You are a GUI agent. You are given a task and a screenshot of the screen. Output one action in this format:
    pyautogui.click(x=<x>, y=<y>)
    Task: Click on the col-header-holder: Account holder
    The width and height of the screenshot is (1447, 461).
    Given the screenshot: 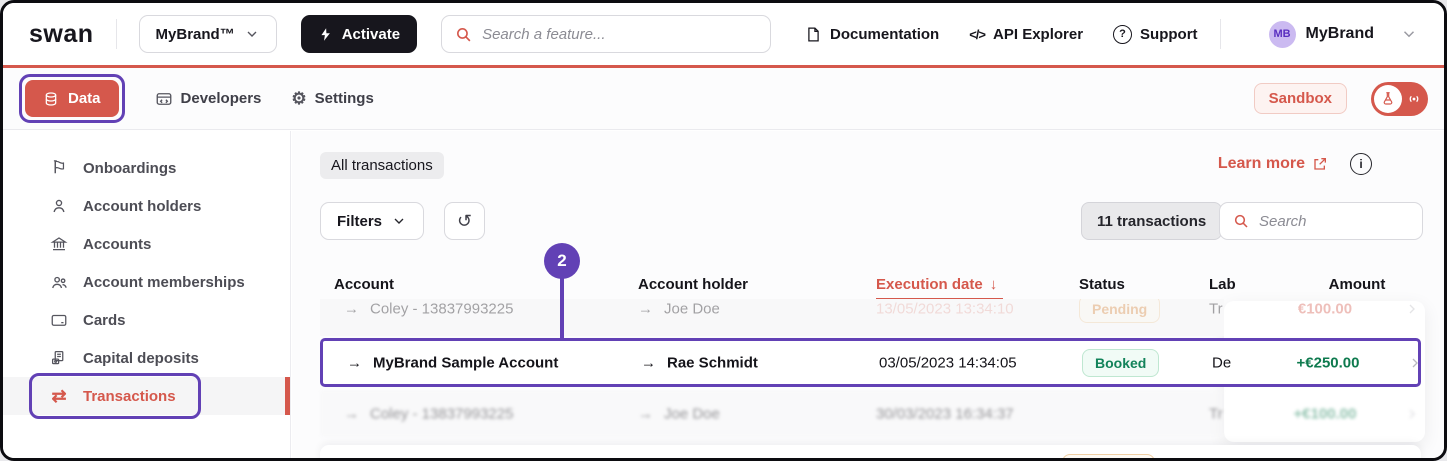 What is the action you would take?
    pyautogui.click(x=693, y=284)
    